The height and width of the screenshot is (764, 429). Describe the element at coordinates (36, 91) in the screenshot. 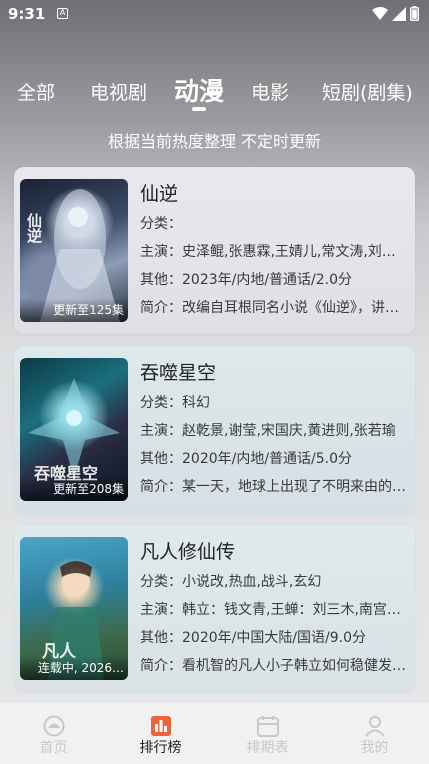

I see `tab-all: 全部` at that location.